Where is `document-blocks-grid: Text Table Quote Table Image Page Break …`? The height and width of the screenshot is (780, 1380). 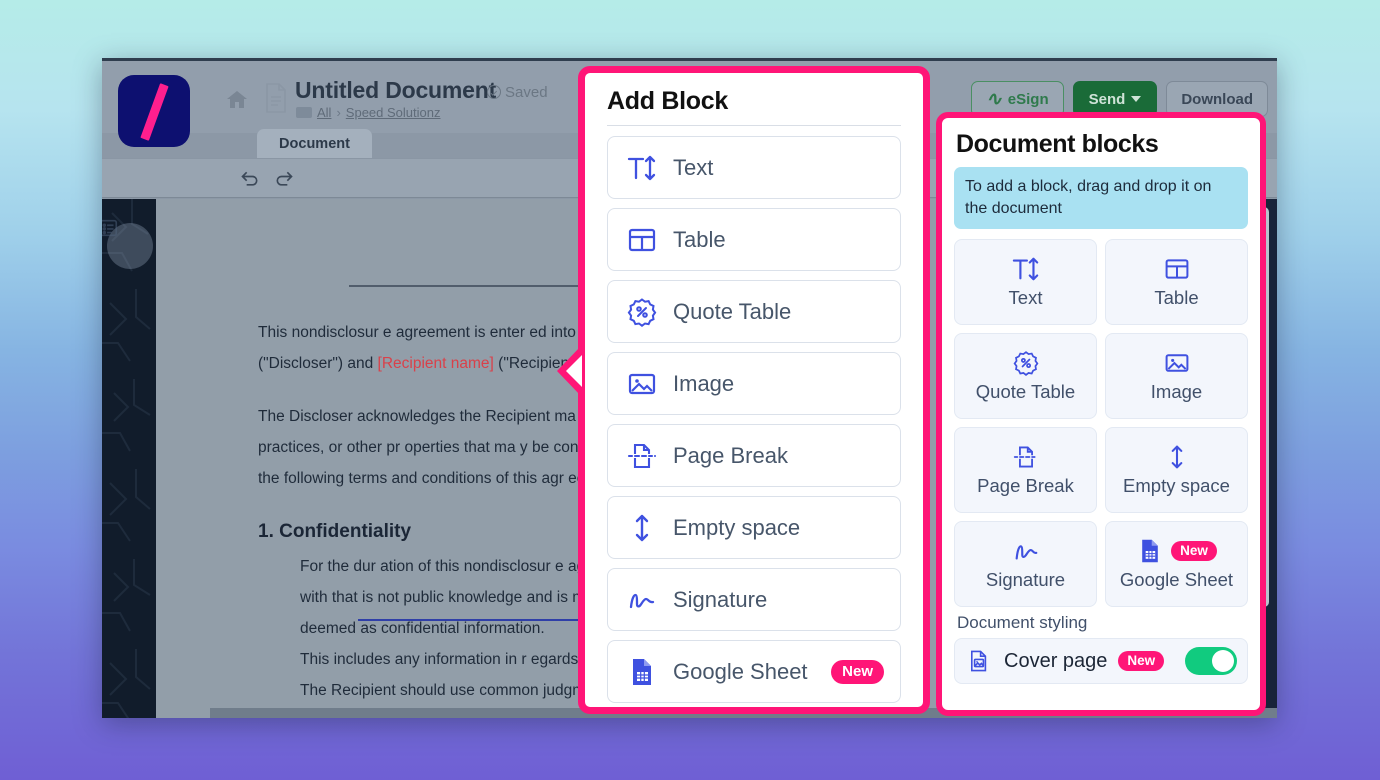 document-blocks-grid: Text Table Quote Table Image Page Break … is located at coordinates (1101, 423).